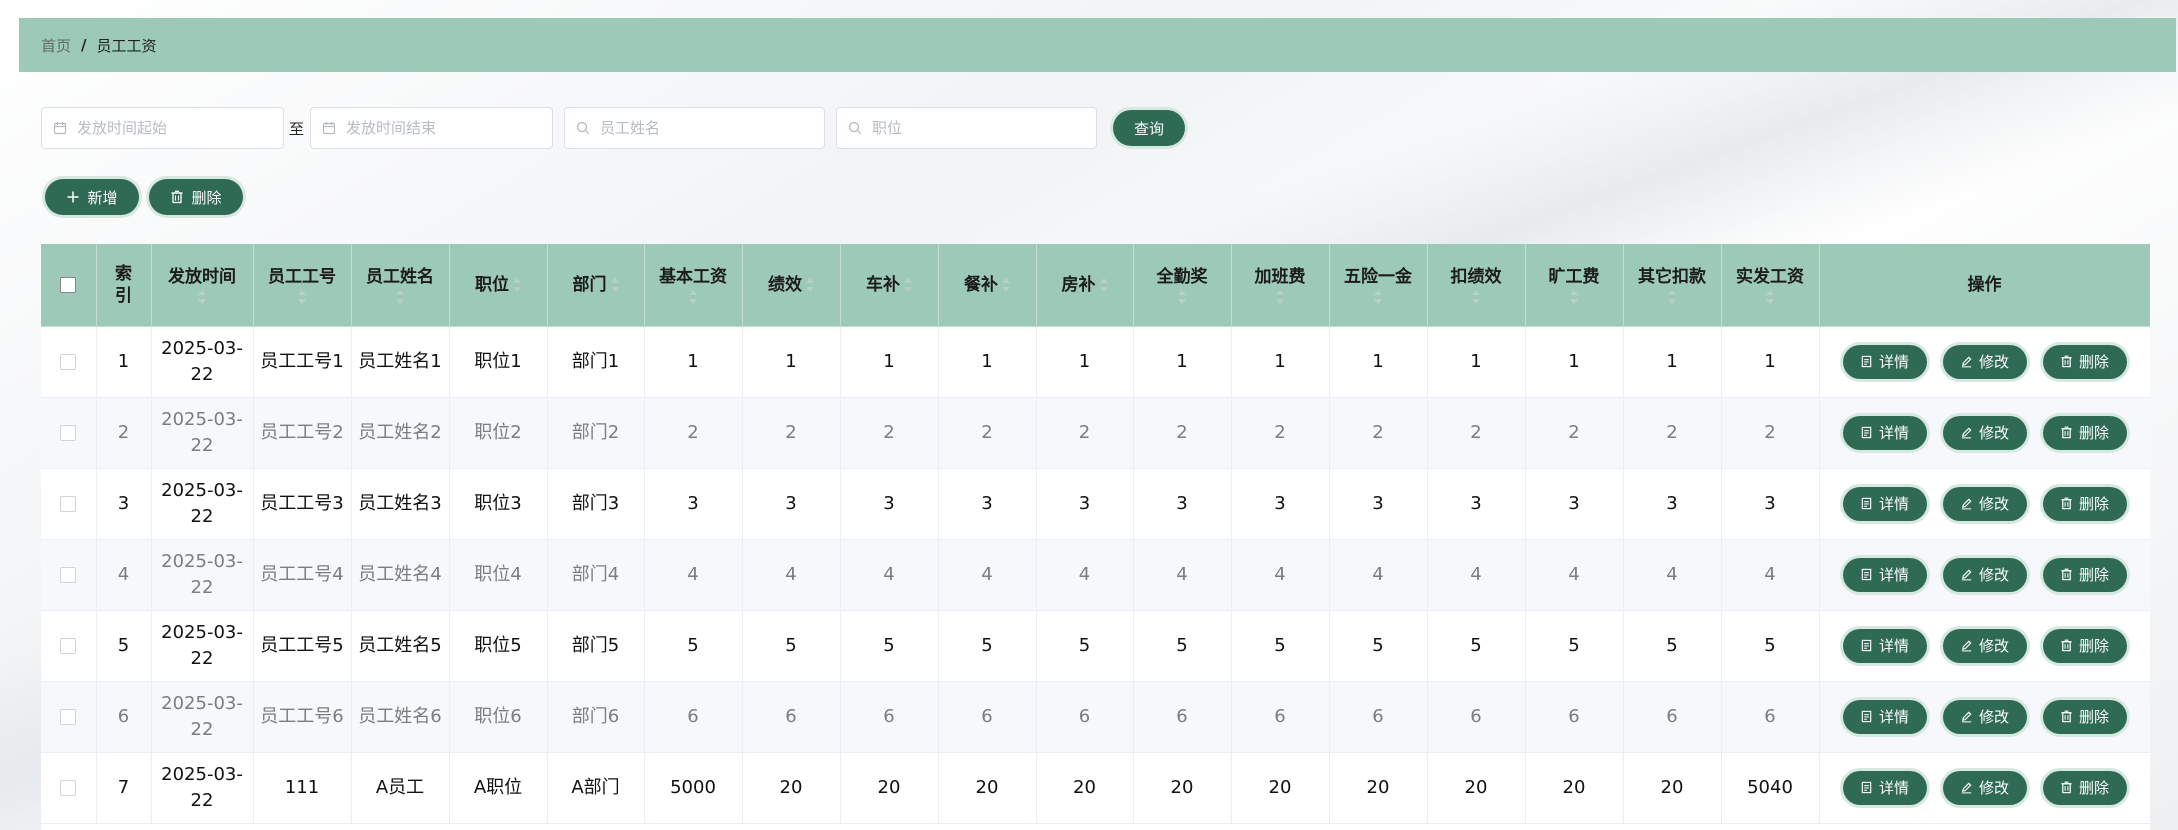 The width and height of the screenshot is (2178, 830). What do you see at coordinates (1085, 362) in the screenshot?
I see `cell-house: 1` at bounding box center [1085, 362].